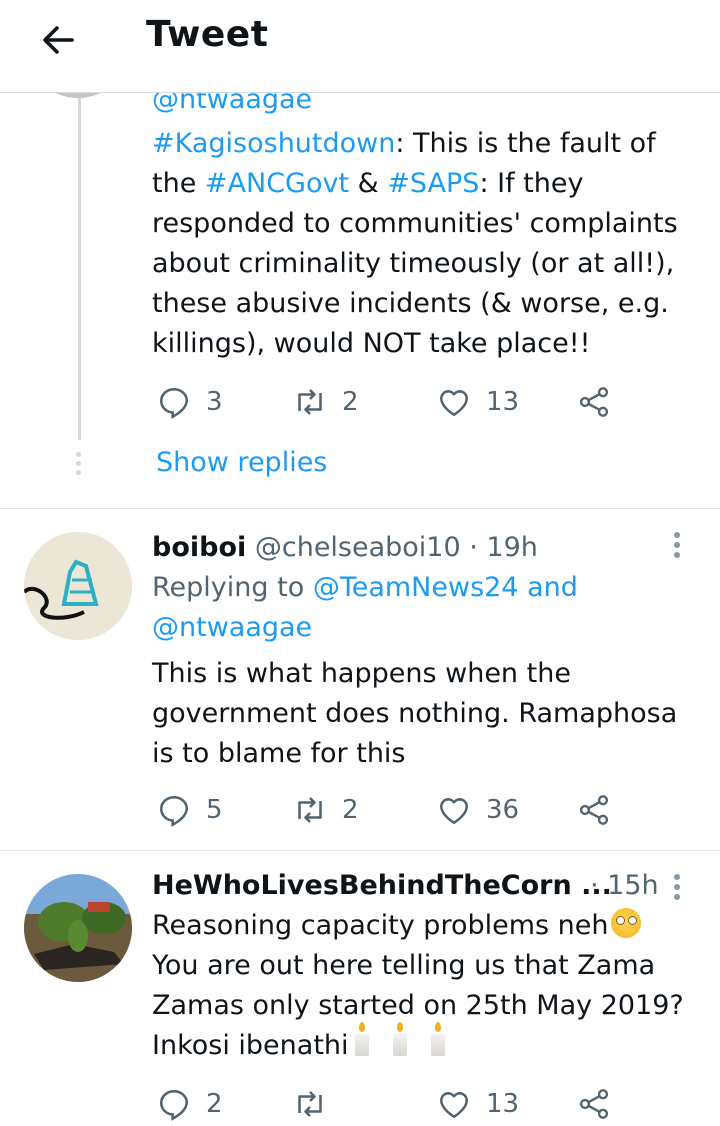  Describe the element at coordinates (189, 810) in the screenshot. I see `reply-button: 5` at that location.